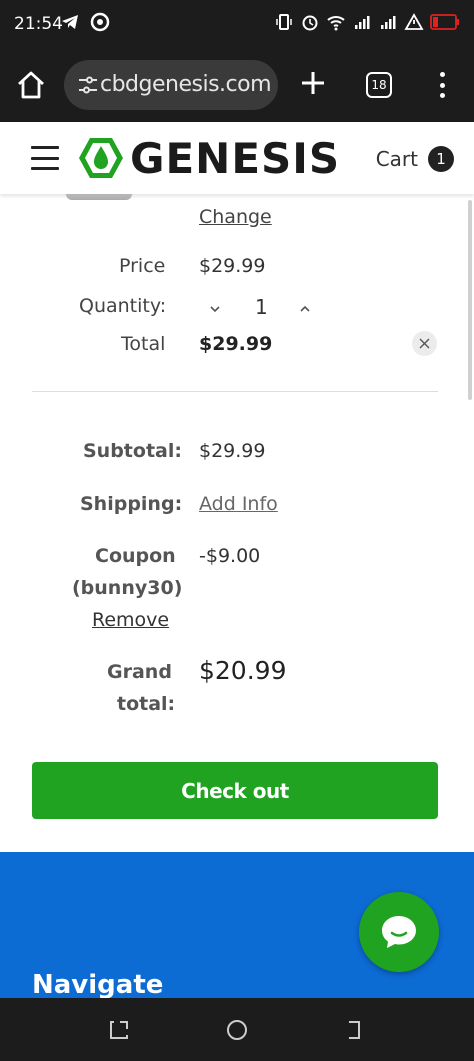 The image size is (474, 1061). I want to click on chat-bubble-icon, so click(399, 932).